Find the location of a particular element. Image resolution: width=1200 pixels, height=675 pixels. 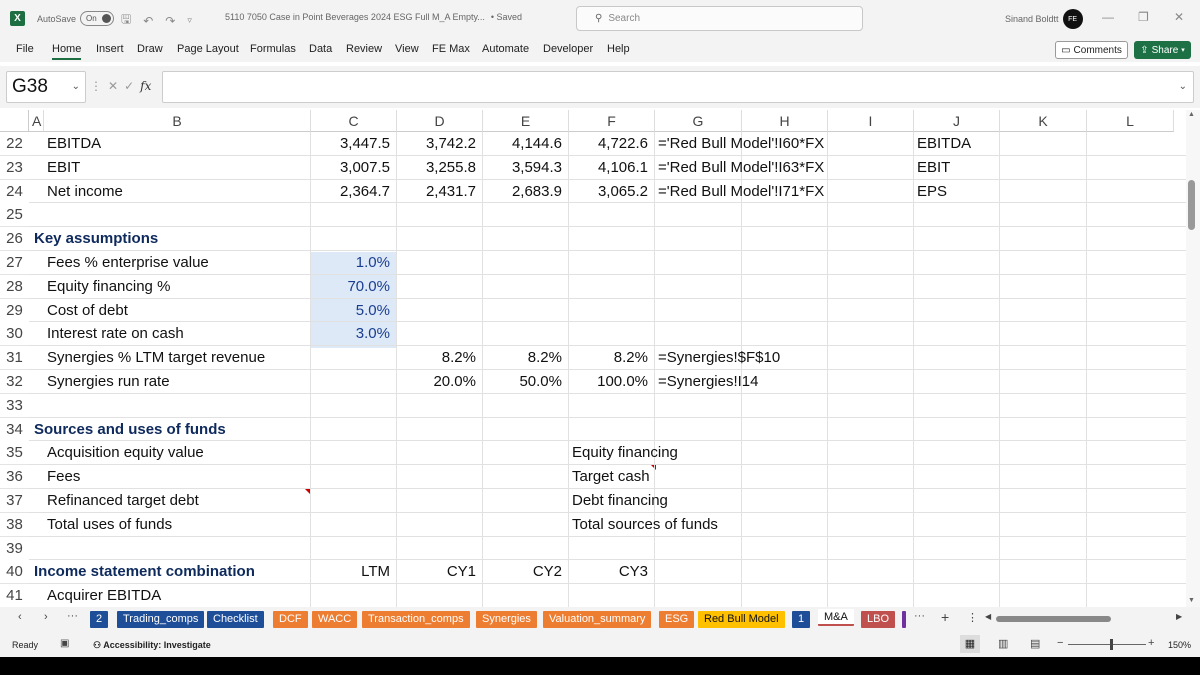

cell-e32: 50.0% is located at coordinates (522, 382).